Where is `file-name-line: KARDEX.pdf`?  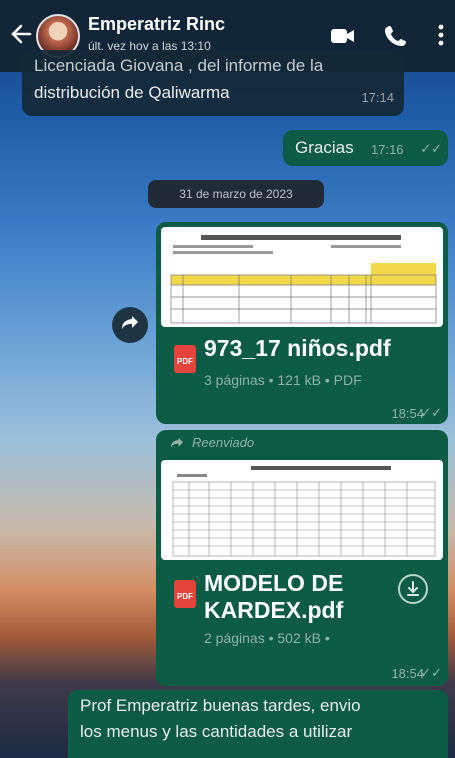
file-name-line: KARDEX.pdf is located at coordinates (274, 610).